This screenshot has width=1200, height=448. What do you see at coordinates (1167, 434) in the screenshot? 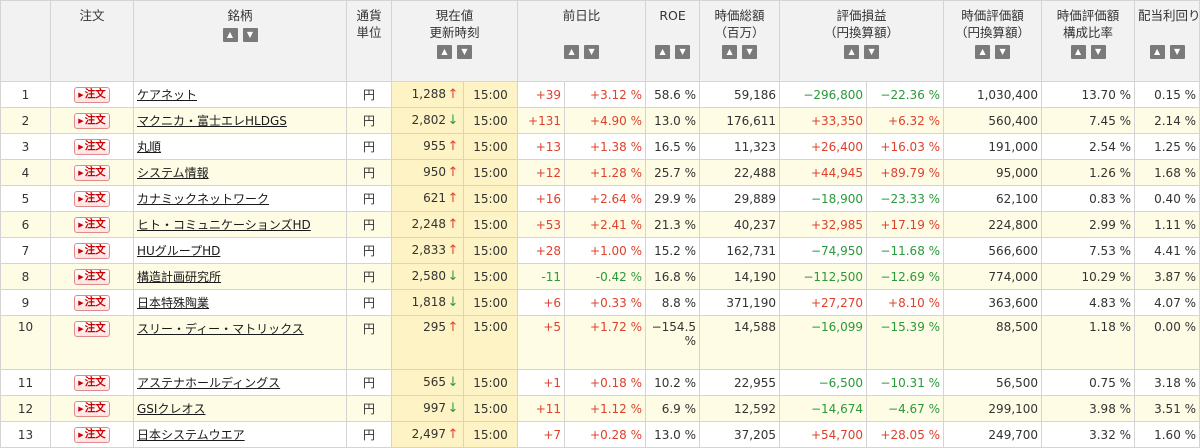
I see `dividend-yield: 1.60 %` at bounding box center [1167, 434].